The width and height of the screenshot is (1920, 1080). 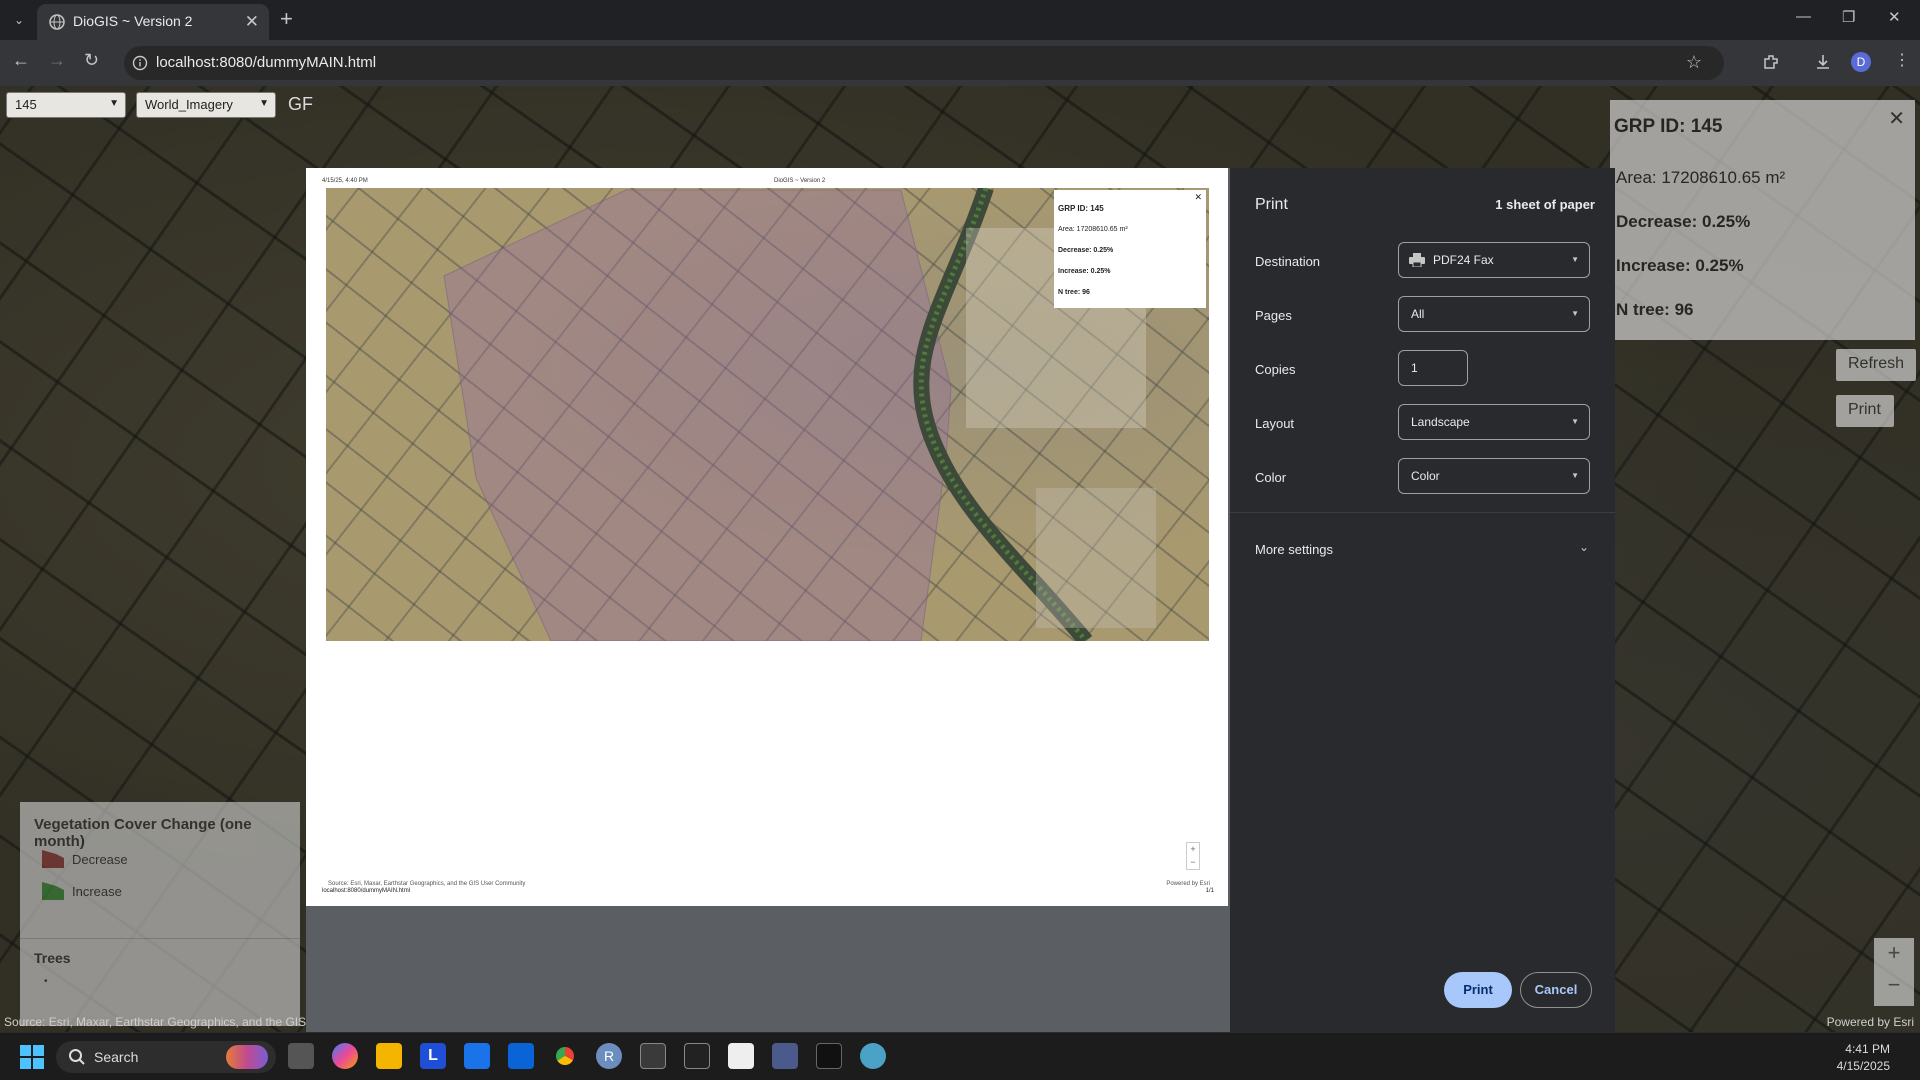 I want to click on zoom-control: + −, so click(x=1894, y=972).